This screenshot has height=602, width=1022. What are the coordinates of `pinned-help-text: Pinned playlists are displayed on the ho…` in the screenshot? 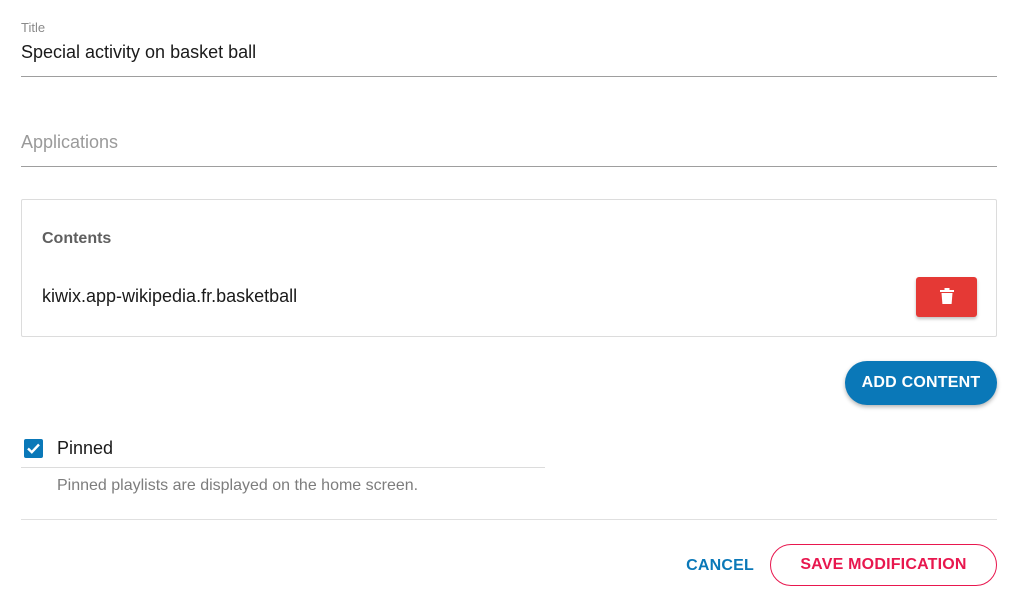 It's located at (238, 485).